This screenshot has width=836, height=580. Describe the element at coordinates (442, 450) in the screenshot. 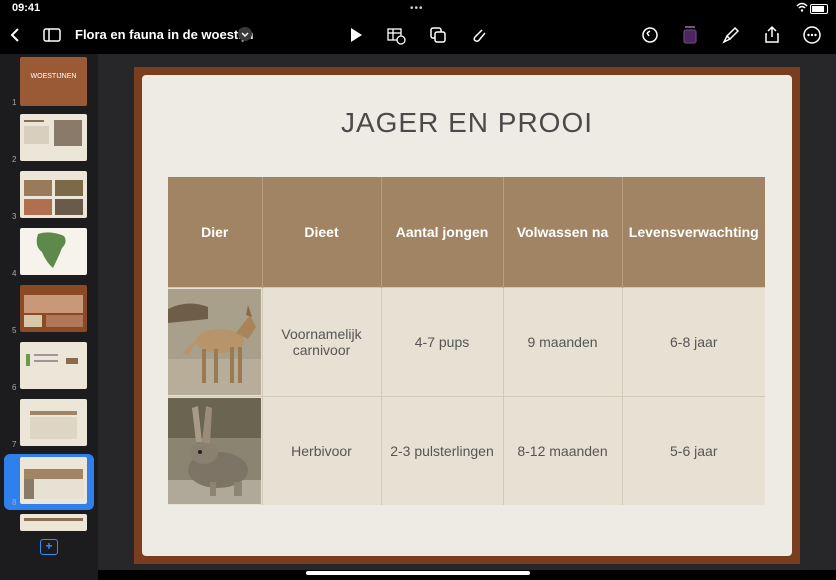

I see `table-cell: 2-3 pulsterlingen` at that location.